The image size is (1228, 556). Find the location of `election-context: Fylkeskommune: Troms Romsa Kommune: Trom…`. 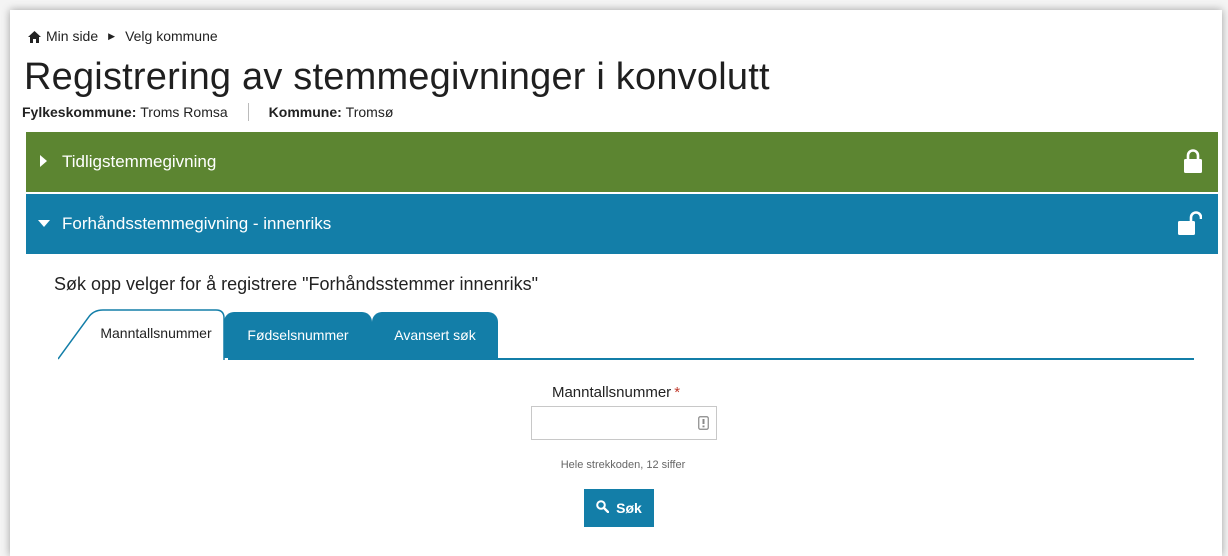

election-context: Fylkeskommune: Troms Romsa Kommune: Trom… is located at coordinates (207, 112).